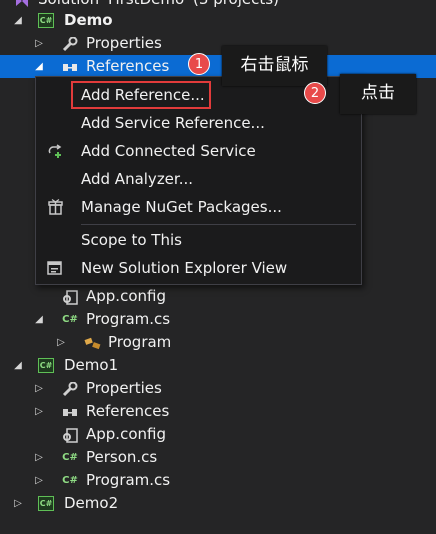 This screenshot has width=436, height=534. I want to click on tree-item-label: Demo2, so click(91, 503).